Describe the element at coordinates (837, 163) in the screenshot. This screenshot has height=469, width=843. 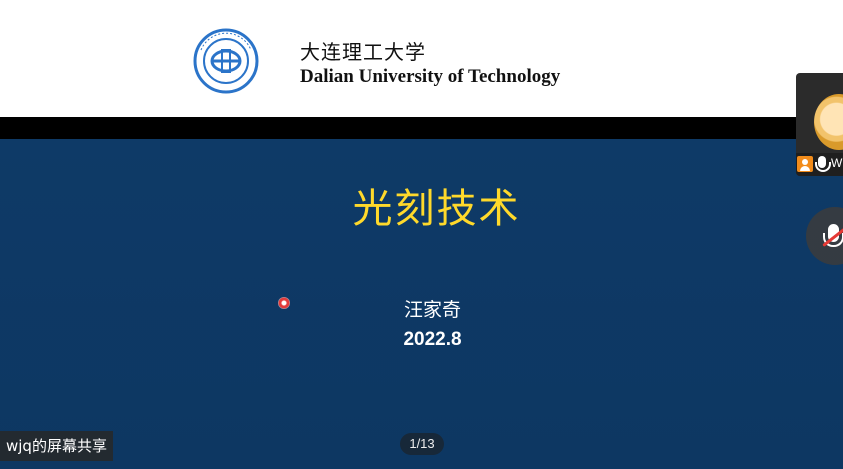
I see `participant-name: W` at that location.